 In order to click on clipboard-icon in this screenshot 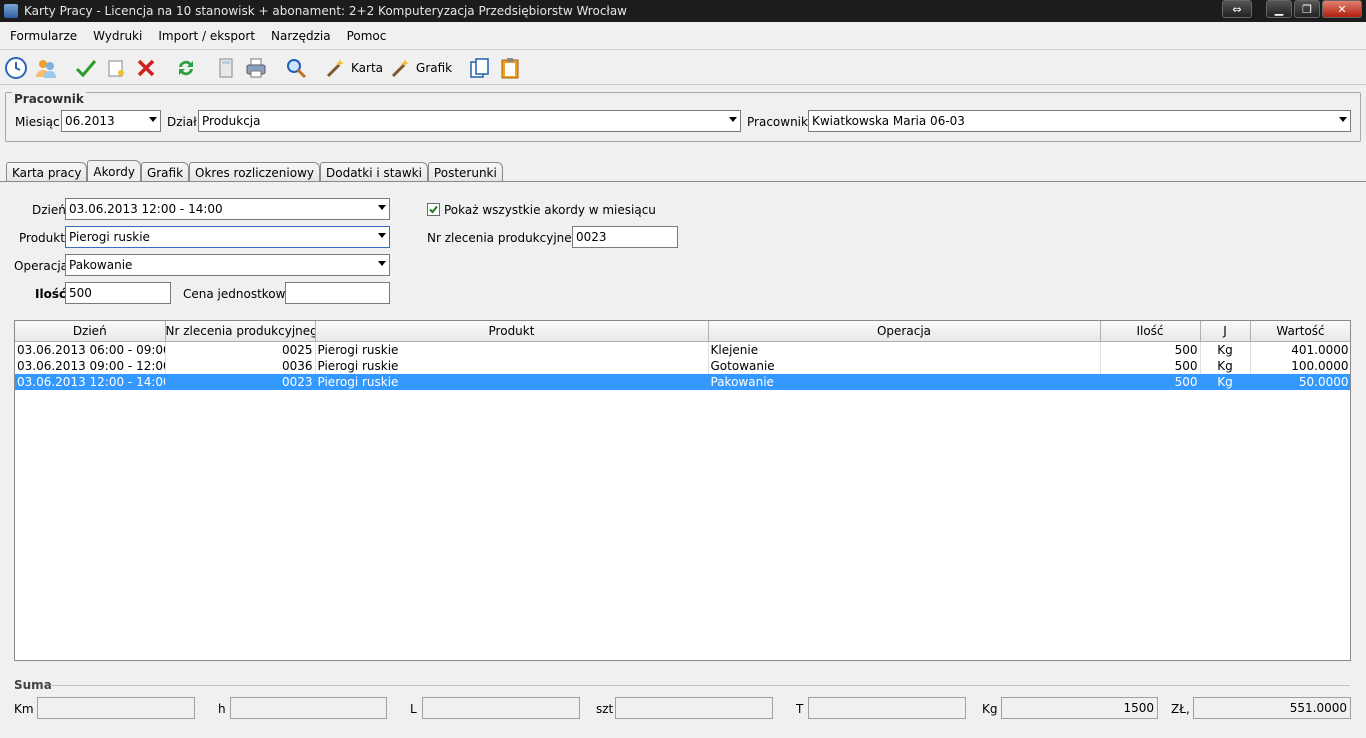, I will do `click(510, 67)`.